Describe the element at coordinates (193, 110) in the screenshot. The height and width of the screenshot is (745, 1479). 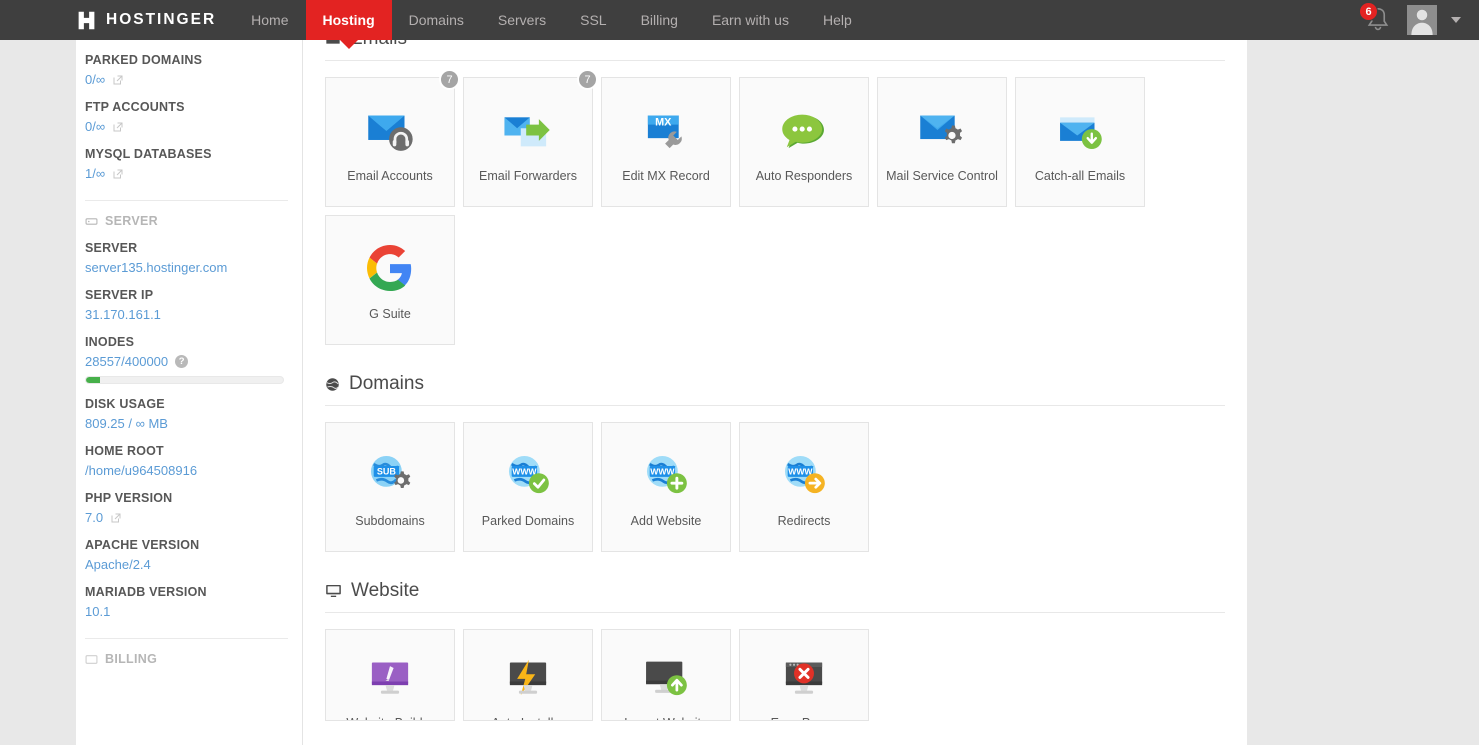
I see `sidebar-stat-ftp-accounts: FTP ACCOUNTS 0/∞` at that location.